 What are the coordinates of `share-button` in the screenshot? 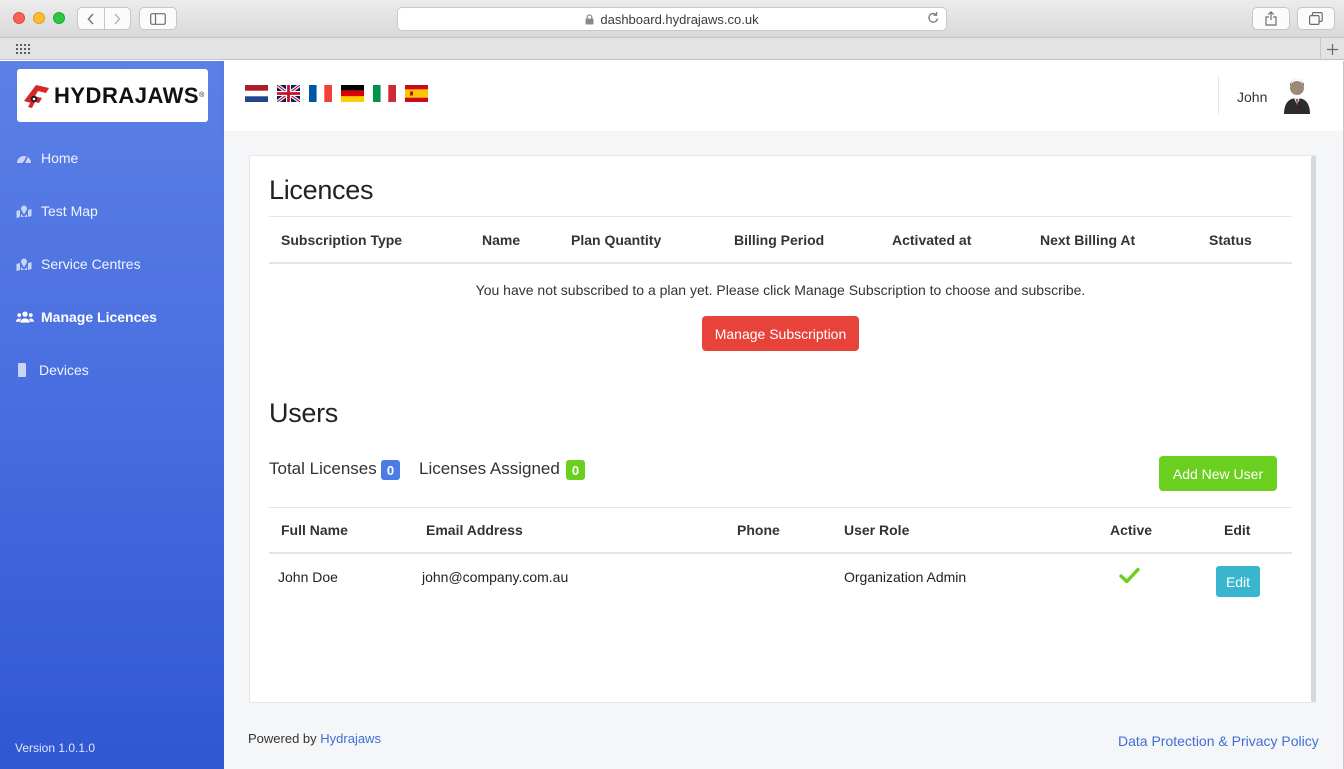 It's located at (1271, 18).